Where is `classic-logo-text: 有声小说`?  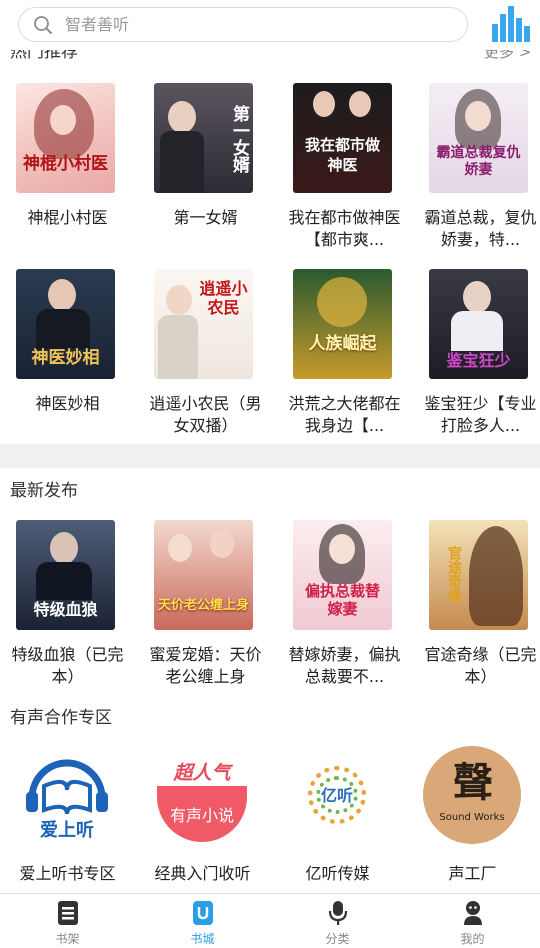
classic-logo-text: 有声小说 is located at coordinates (201, 815).